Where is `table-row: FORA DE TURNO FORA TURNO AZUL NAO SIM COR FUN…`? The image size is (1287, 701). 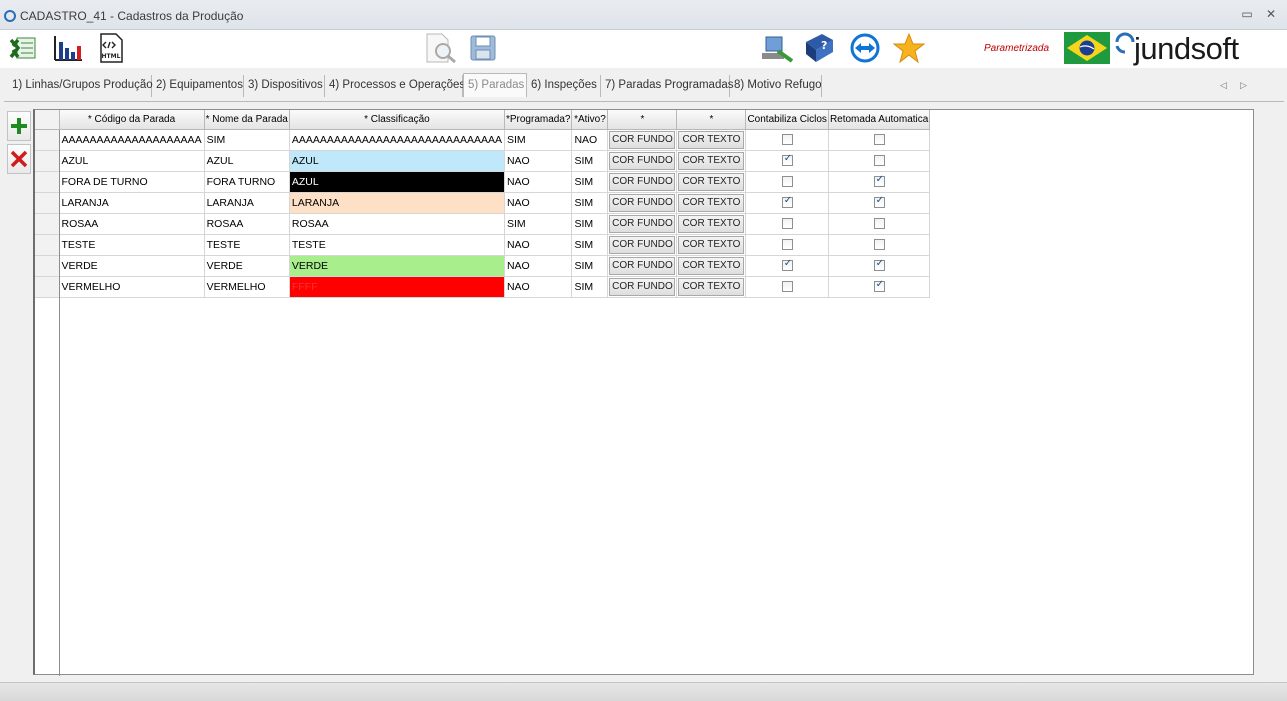 table-row: FORA DE TURNO FORA TURNO AZUL NAO SIM COR FUN… is located at coordinates (483, 182).